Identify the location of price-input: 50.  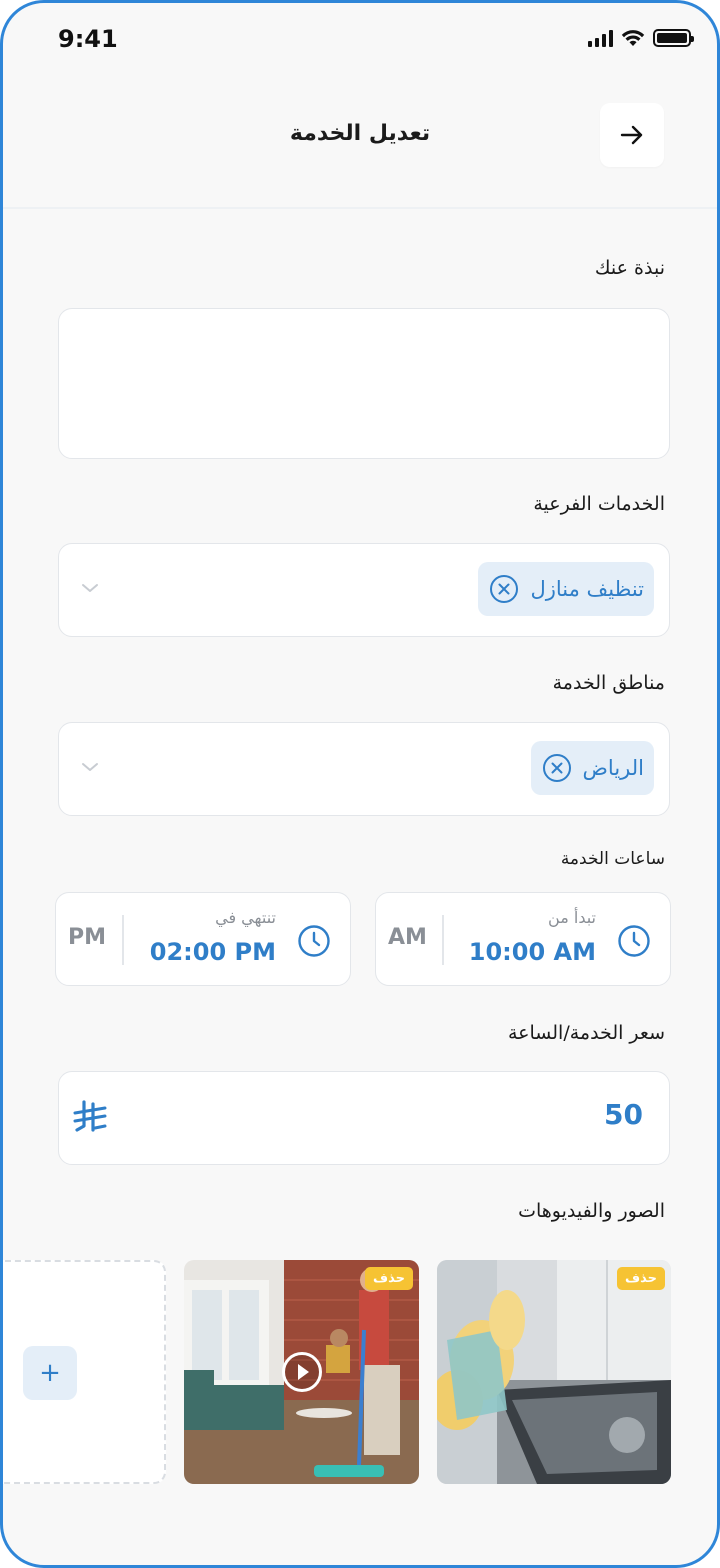
(364, 1118).